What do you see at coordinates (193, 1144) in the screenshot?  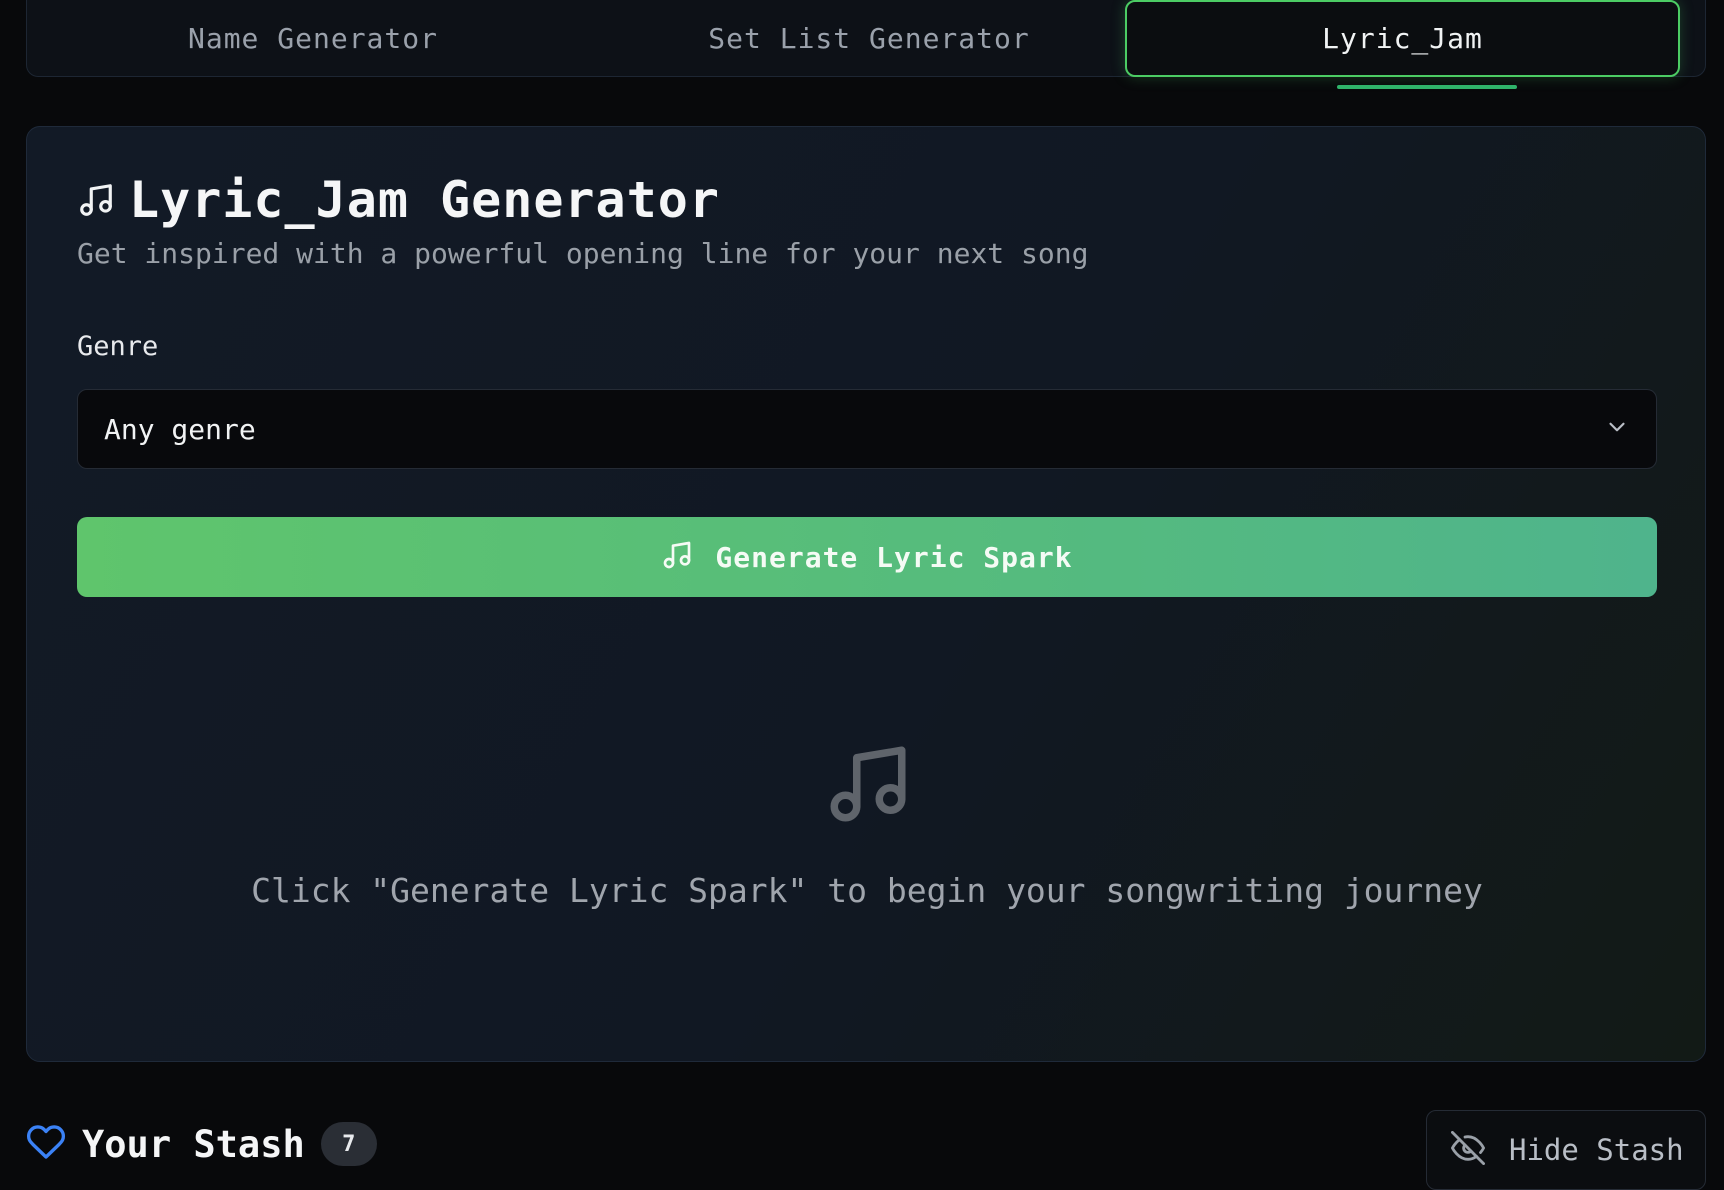 I see `stash-title: Your Stash` at bounding box center [193, 1144].